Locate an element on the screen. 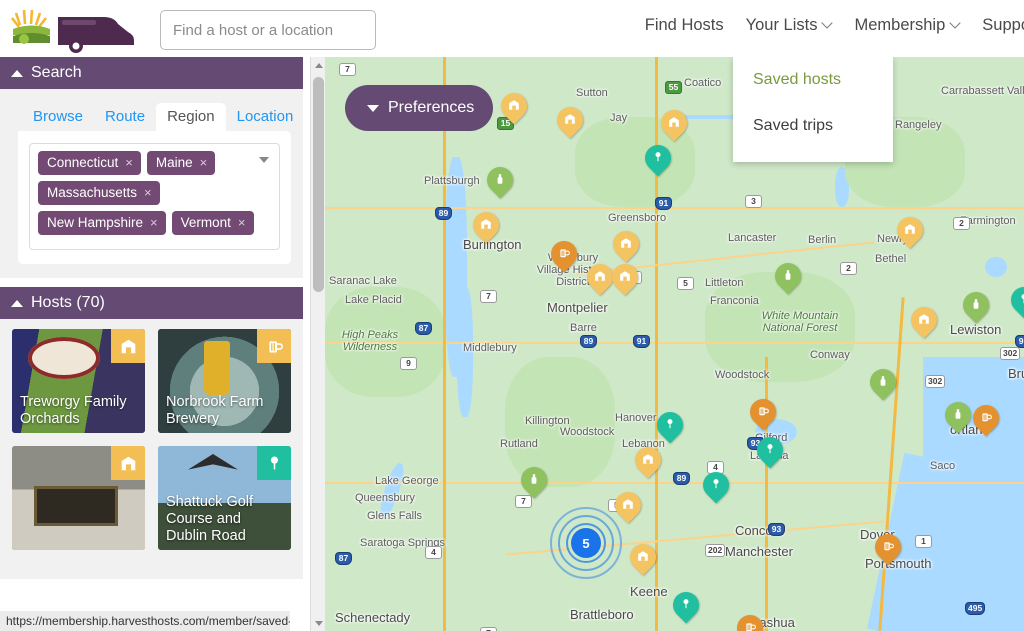 This screenshot has width=1024, height=631. map-label: Lancaster is located at coordinates (752, 238).